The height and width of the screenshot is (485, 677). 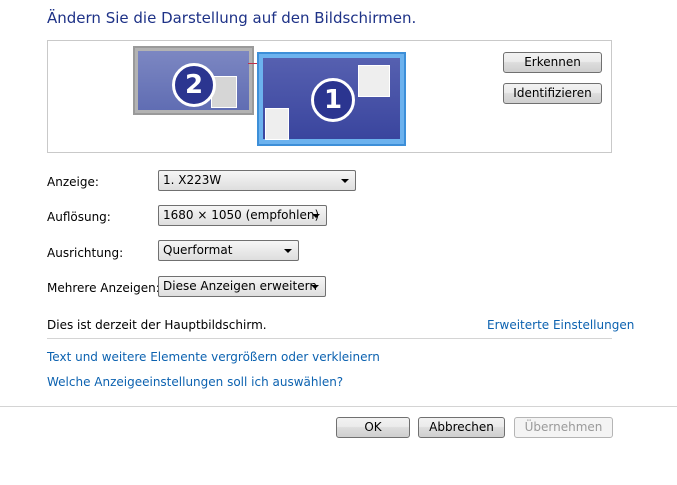 I want to click on resolution-value: 1680 × 1050 (empfohlen), so click(x=241, y=215).